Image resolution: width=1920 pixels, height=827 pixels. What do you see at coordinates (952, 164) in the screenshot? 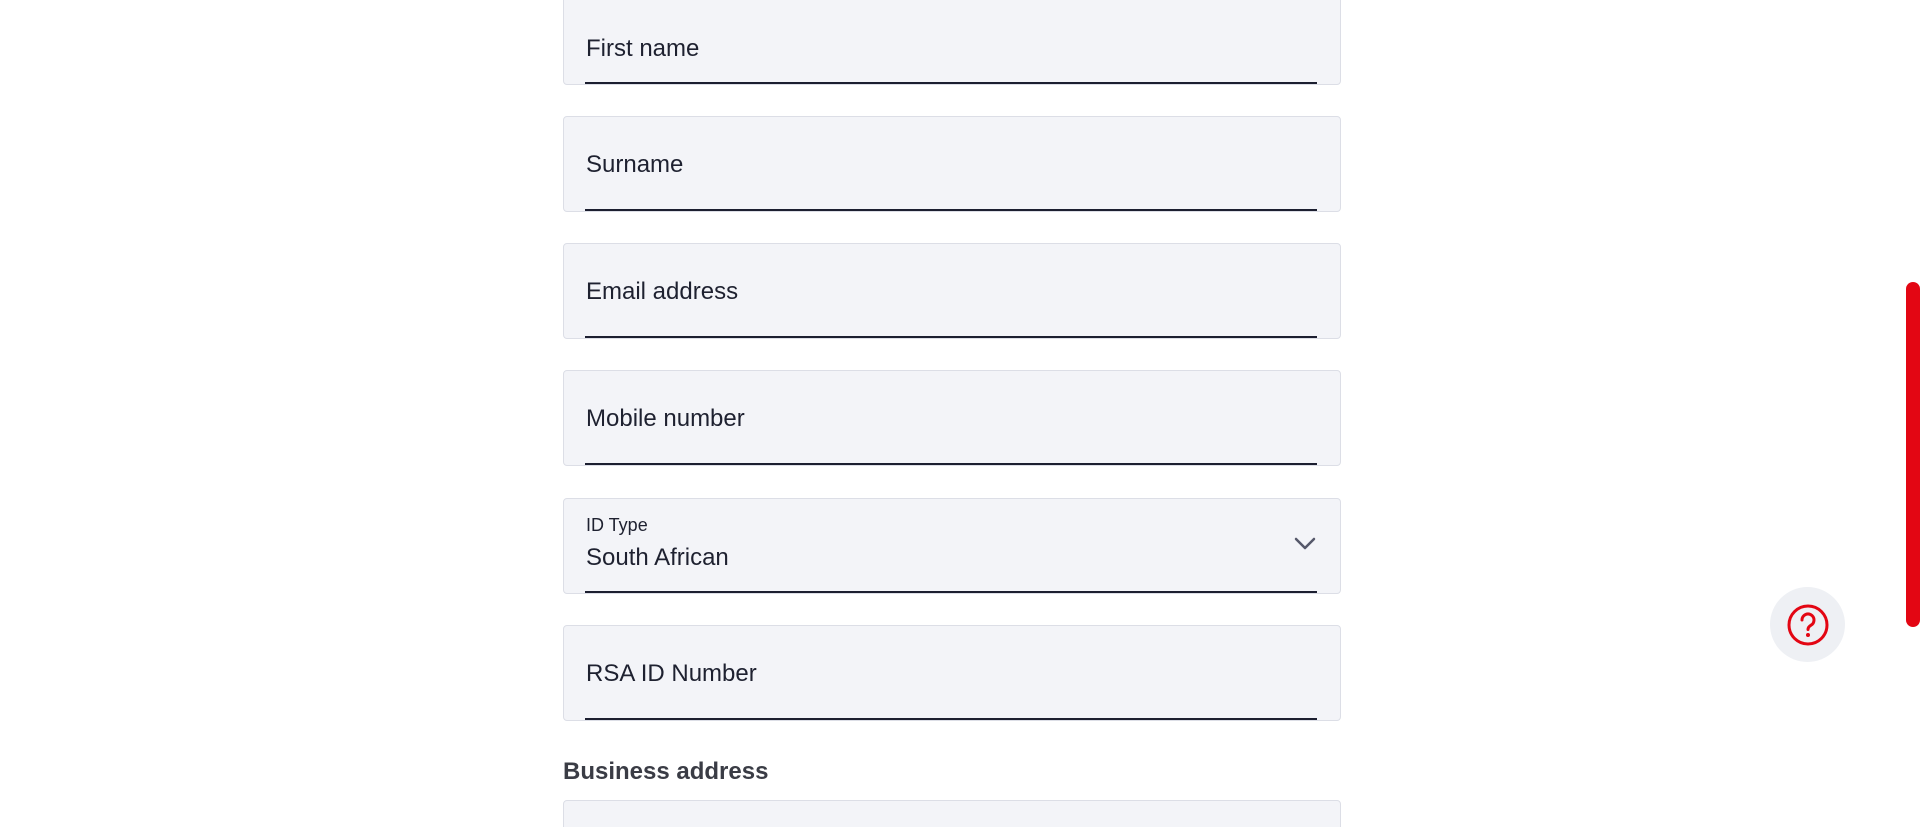
I see `surname-field: Surname` at bounding box center [952, 164].